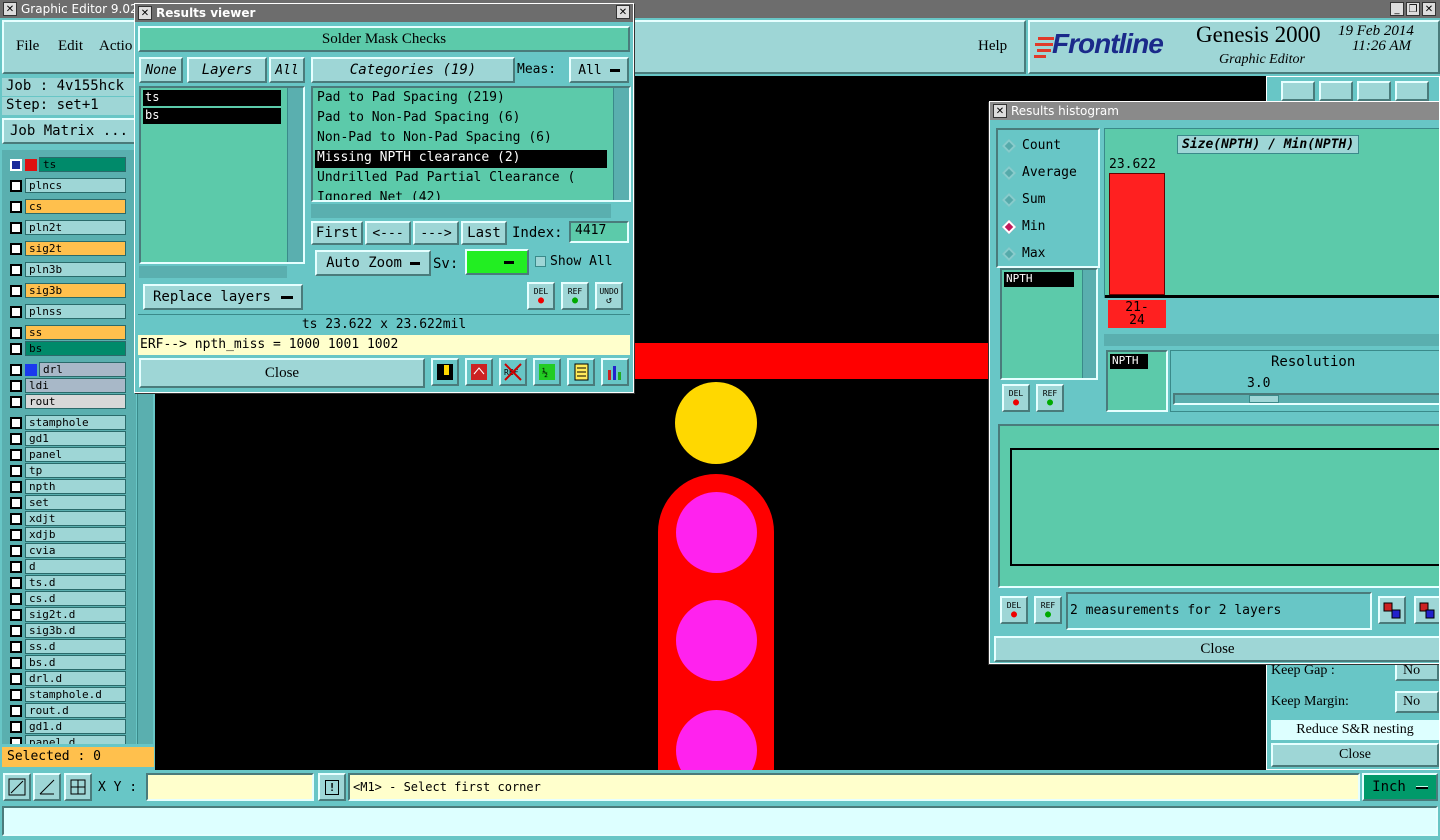  Describe the element at coordinates (68, 486) in the screenshot. I see `layer-row-npth: npth` at that location.